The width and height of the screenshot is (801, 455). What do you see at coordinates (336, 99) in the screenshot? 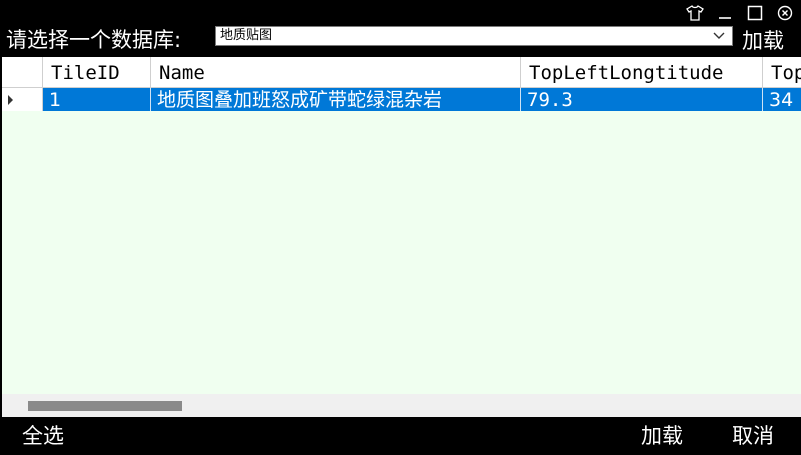
I see `cell-name: 地质图叠加班怒成矿带蛇绿混杂岩` at bounding box center [336, 99].